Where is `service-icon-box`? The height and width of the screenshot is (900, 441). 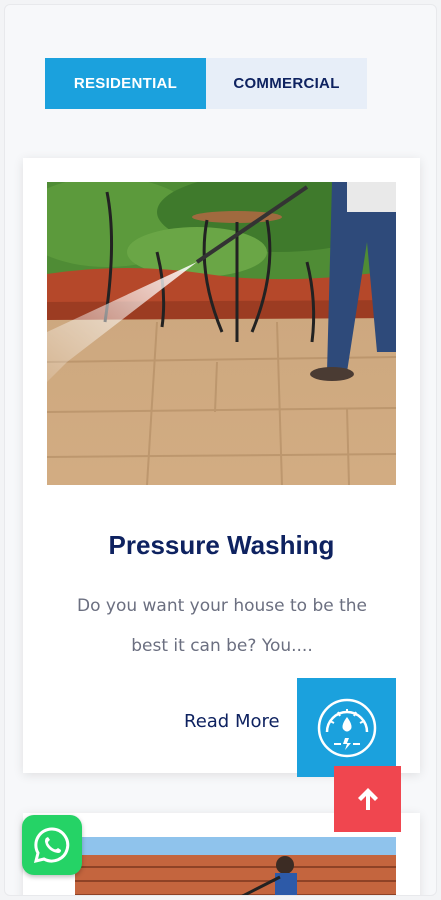
service-icon-box is located at coordinates (346, 727).